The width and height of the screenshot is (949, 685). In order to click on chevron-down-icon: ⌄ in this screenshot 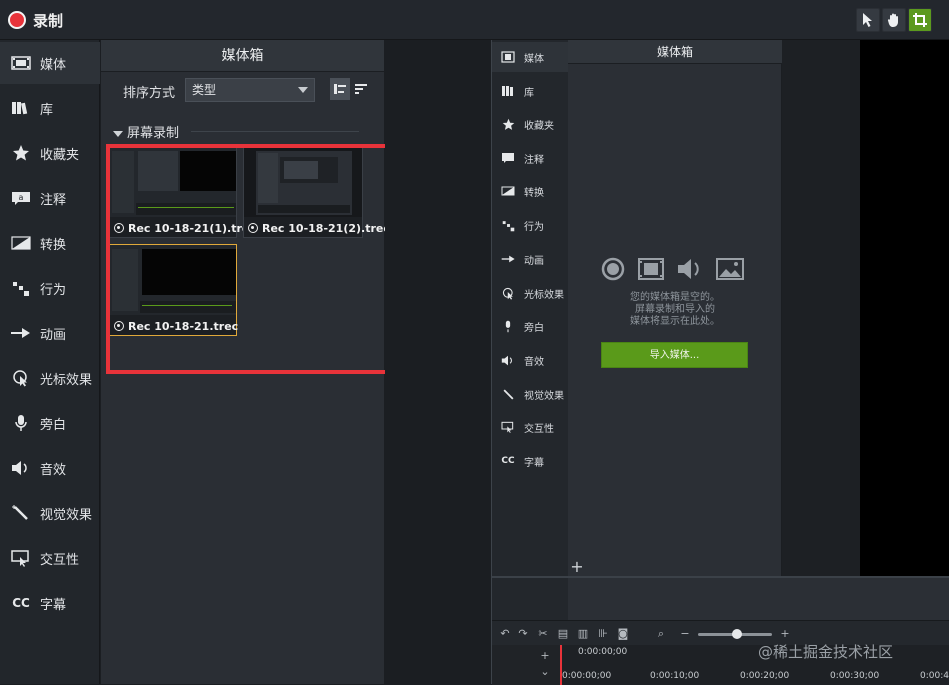, I will do `click(545, 672)`.